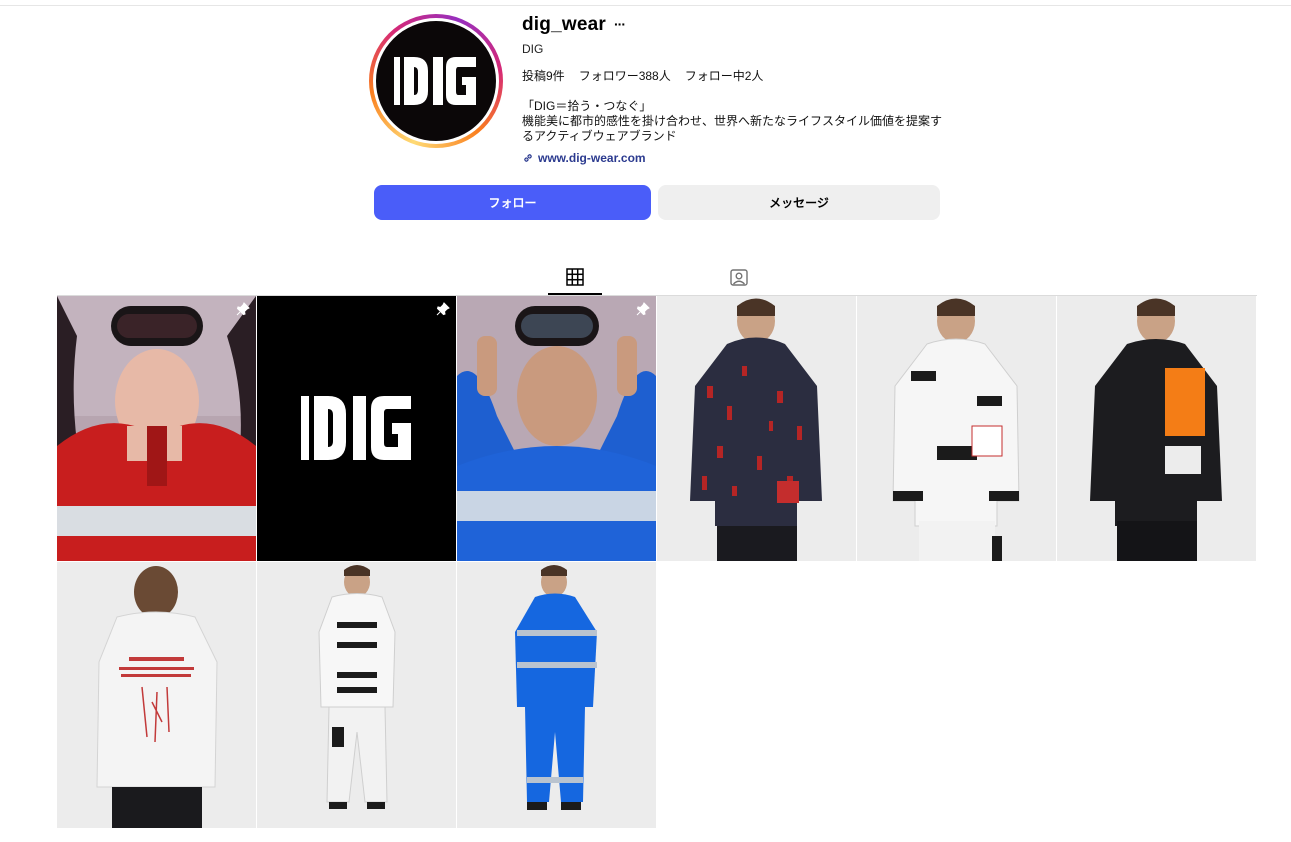 Image resolution: width=1291 pixels, height=842 pixels. I want to click on profile-link-text: www.dig-wear.com, so click(592, 158).